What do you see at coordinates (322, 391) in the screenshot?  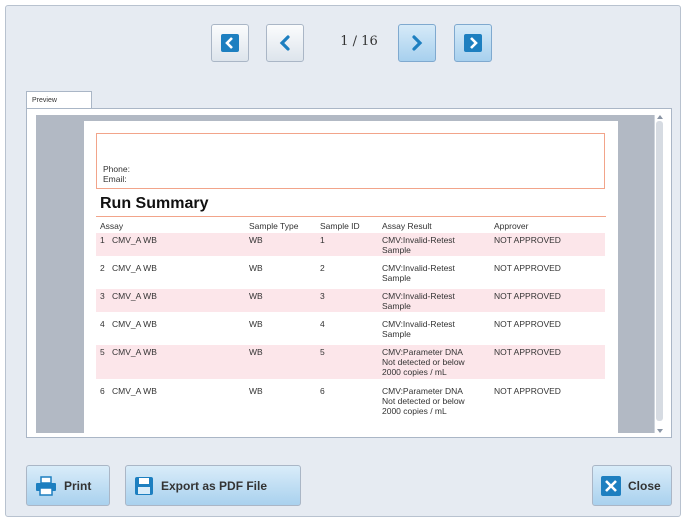 I see `sample-id-cell: 6` at bounding box center [322, 391].